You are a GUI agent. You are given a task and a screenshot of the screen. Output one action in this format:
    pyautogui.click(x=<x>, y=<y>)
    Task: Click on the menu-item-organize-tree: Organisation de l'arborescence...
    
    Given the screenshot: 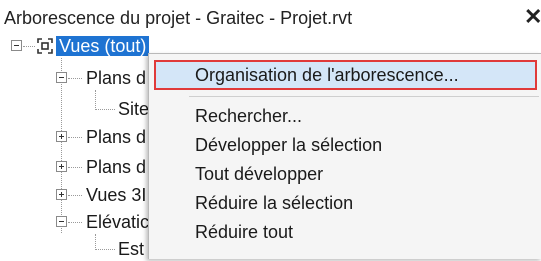 What is the action you would take?
    pyautogui.click(x=327, y=75)
    